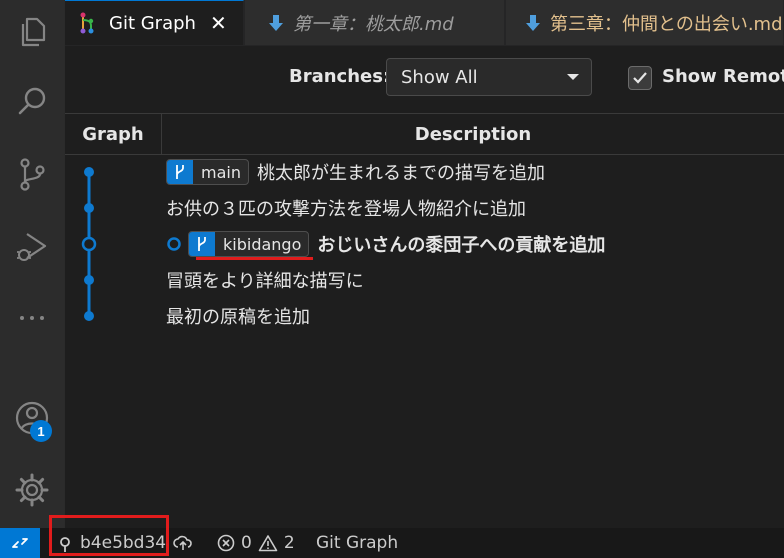  What do you see at coordinates (218, 23) in the screenshot?
I see `close-icon: ✕` at bounding box center [218, 23].